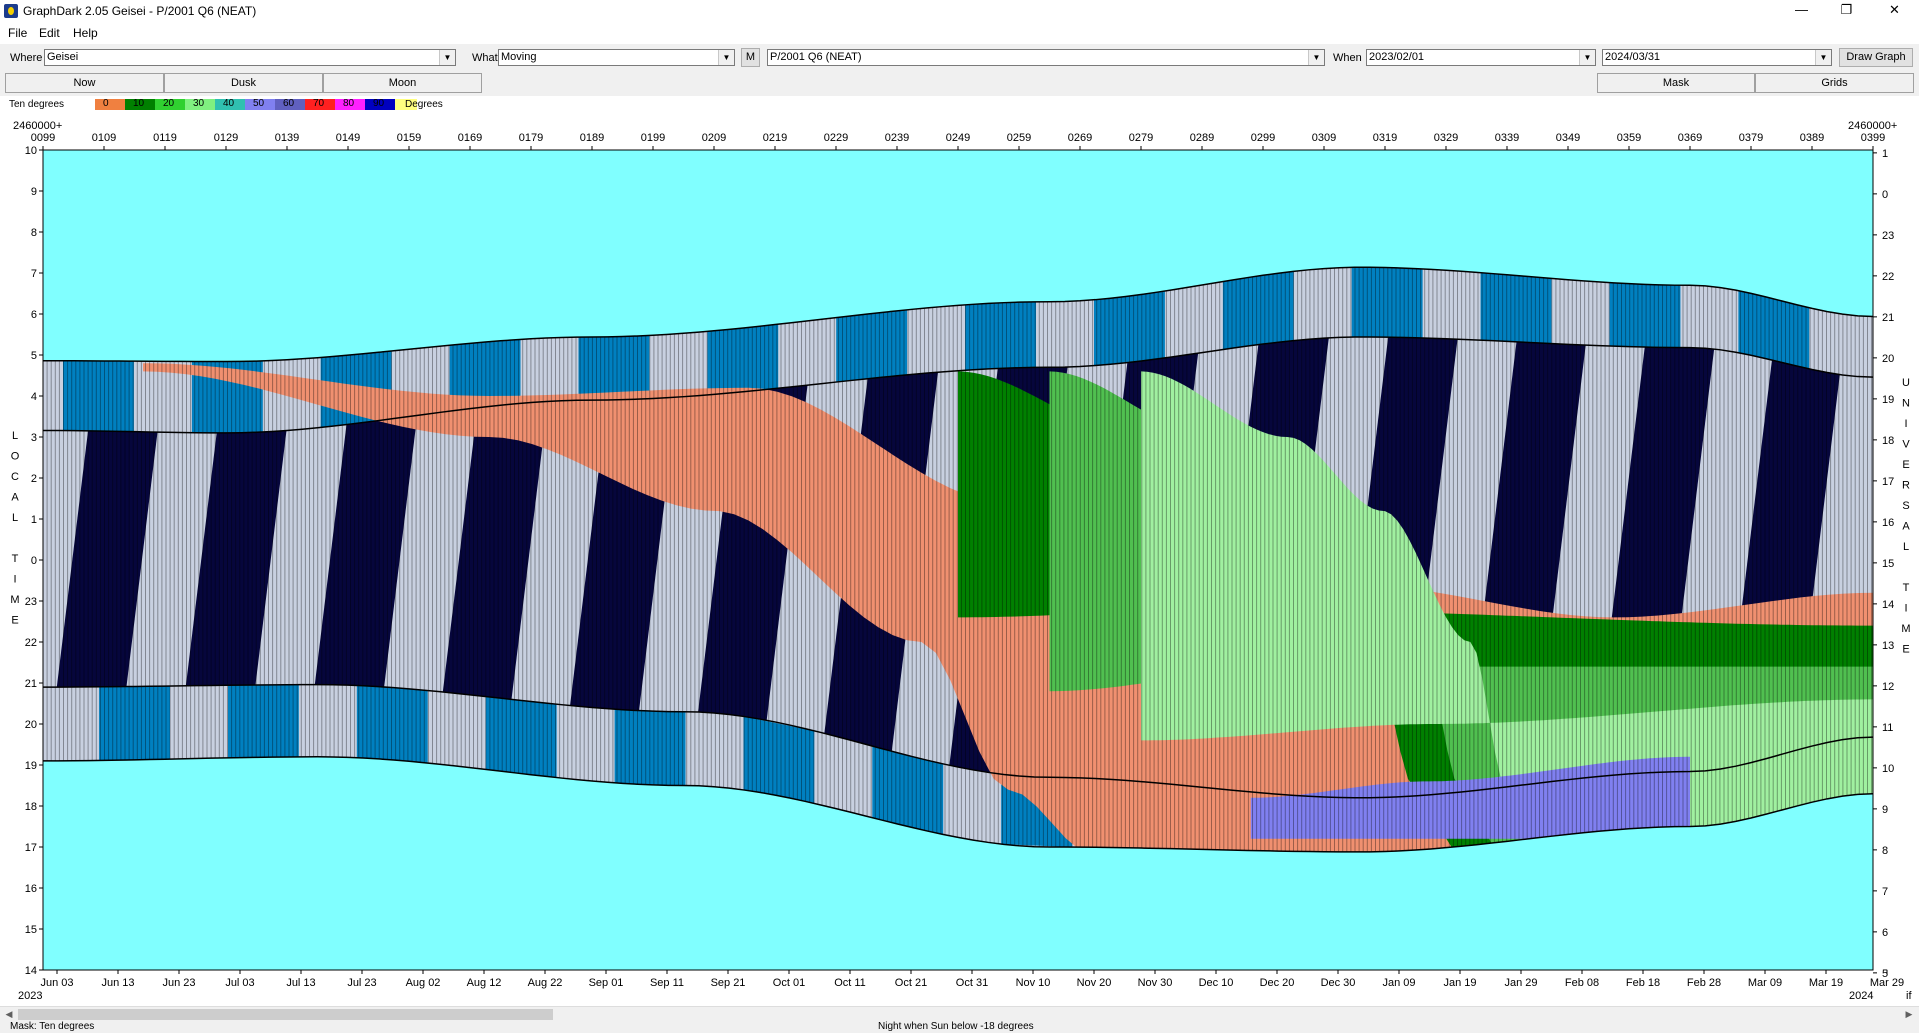  Describe the element at coordinates (15, 498) in the screenshot. I see `local-time-axis-letter: A` at that location.